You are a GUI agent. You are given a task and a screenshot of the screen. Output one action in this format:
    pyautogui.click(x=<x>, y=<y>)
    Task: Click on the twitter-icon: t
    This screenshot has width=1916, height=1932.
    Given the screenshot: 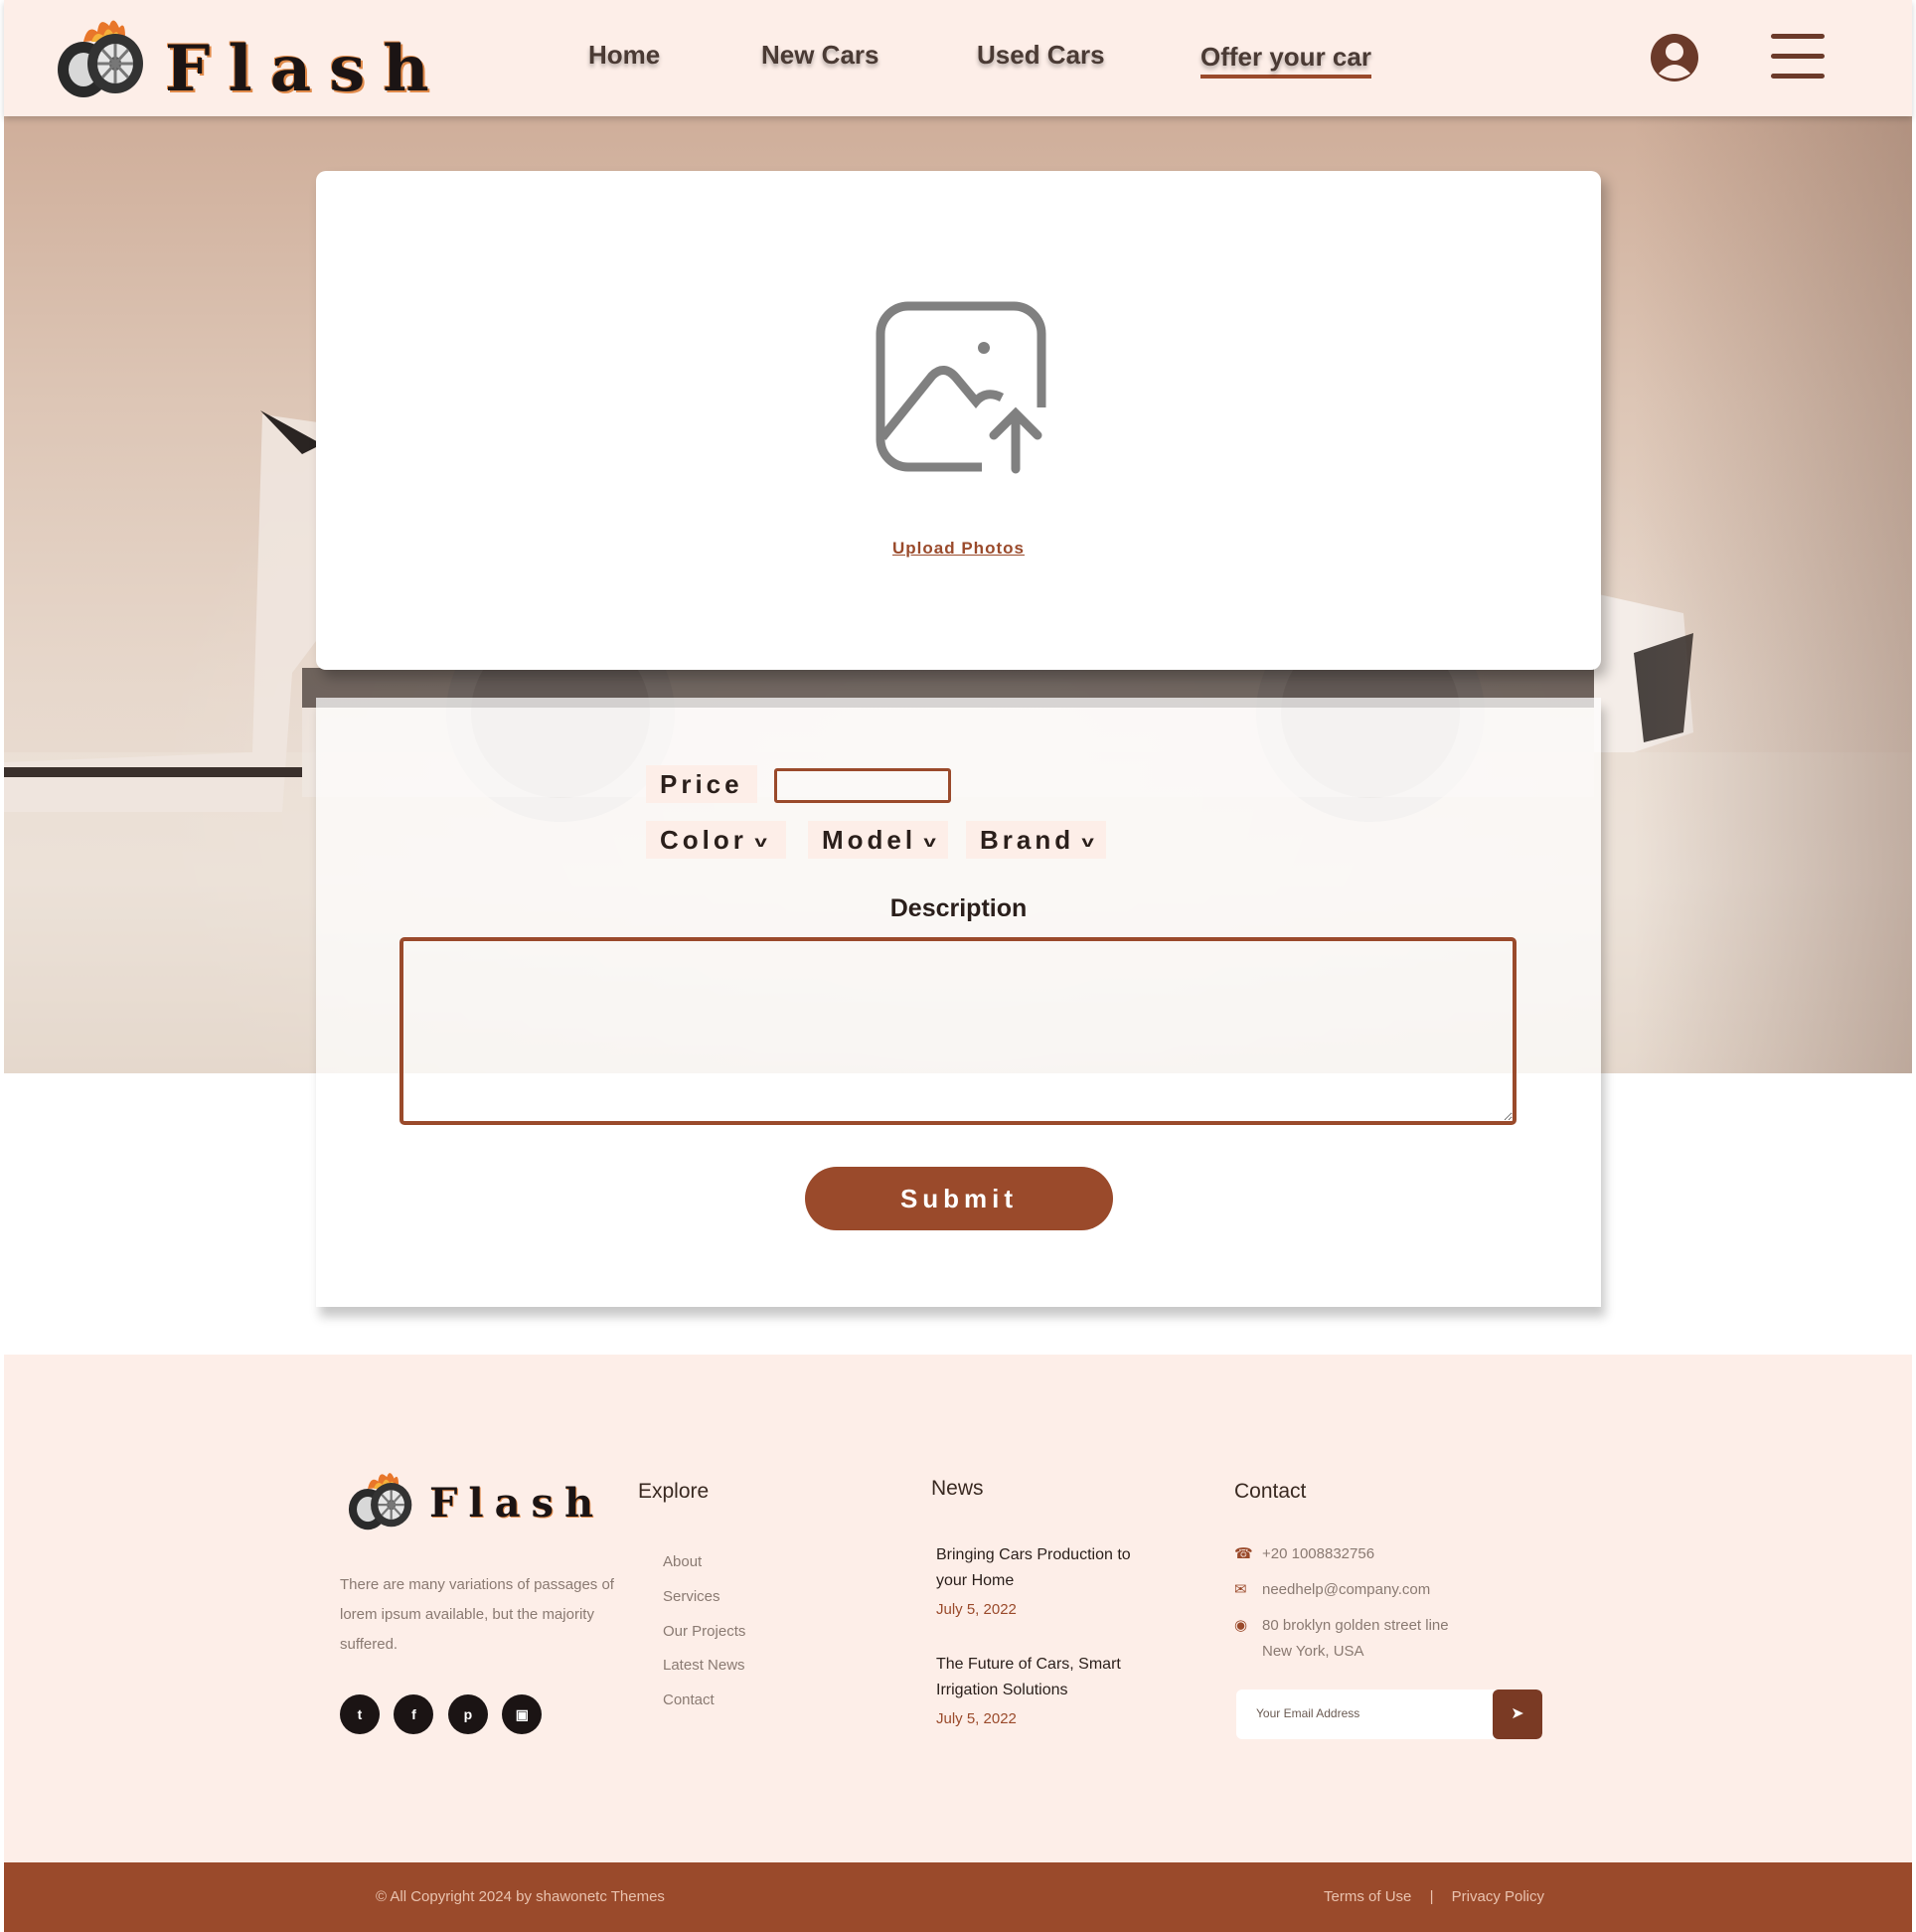 What is the action you would take?
    pyautogui.click(x=360, y=1714)
    